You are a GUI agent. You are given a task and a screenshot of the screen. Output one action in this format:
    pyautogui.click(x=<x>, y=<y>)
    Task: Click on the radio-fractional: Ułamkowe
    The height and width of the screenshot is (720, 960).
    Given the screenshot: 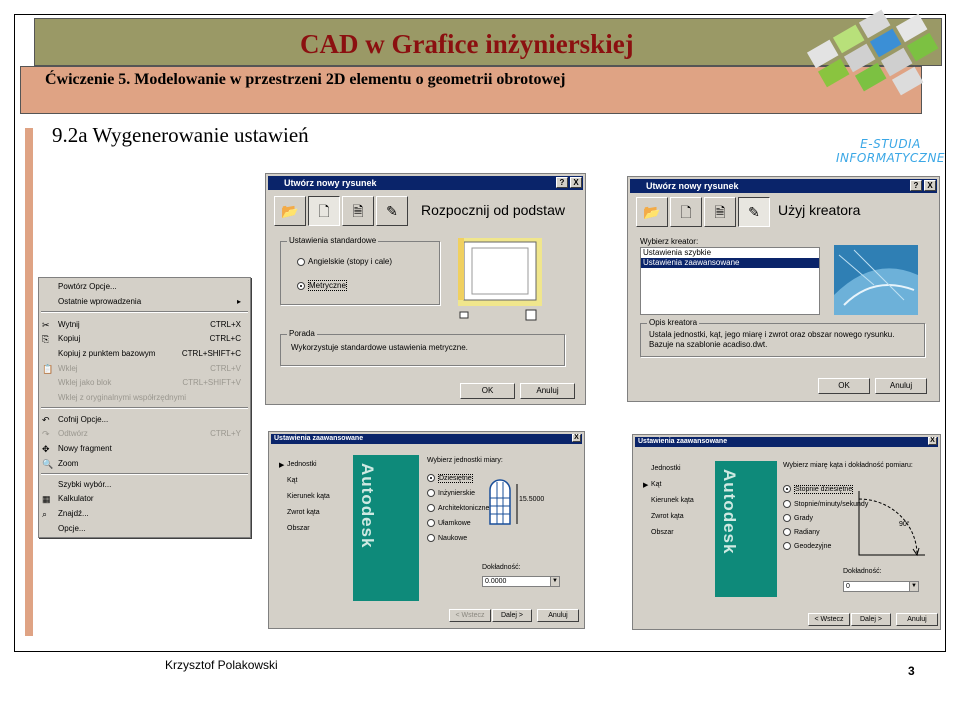 What is the action you would take?
    pyautogui.click(x=449, y=524)
    